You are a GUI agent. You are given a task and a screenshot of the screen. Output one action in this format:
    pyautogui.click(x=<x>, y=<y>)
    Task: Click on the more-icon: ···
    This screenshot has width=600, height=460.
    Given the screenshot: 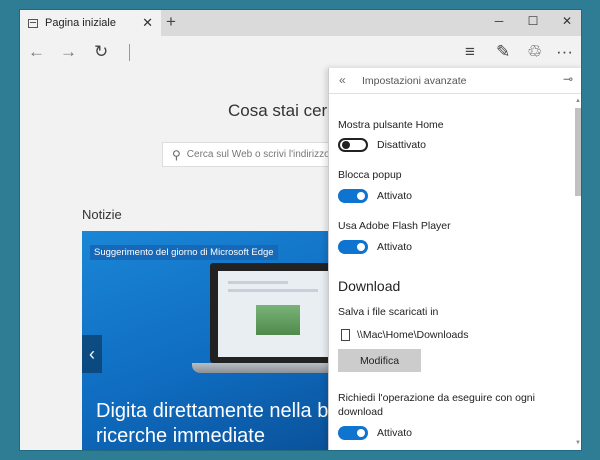 What is the action you would take?
    pyautogui.click(x=564, y=52)
    